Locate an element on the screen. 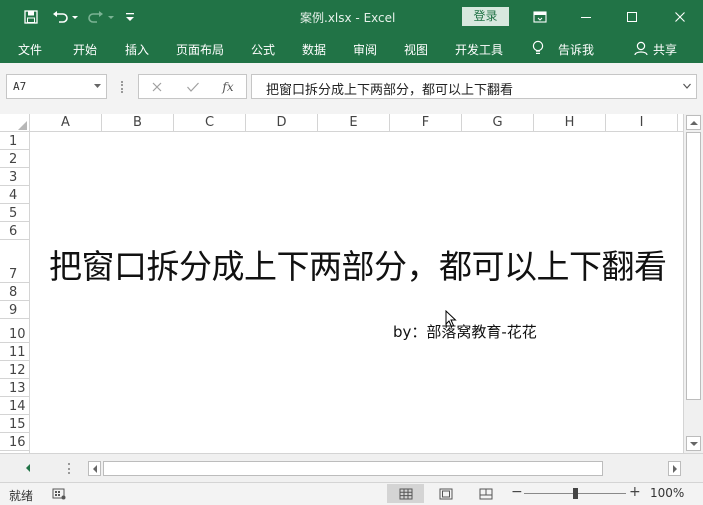 This screenshot has height=505, width=703. tab-home: 开始 is located at coordinates (85, 49).